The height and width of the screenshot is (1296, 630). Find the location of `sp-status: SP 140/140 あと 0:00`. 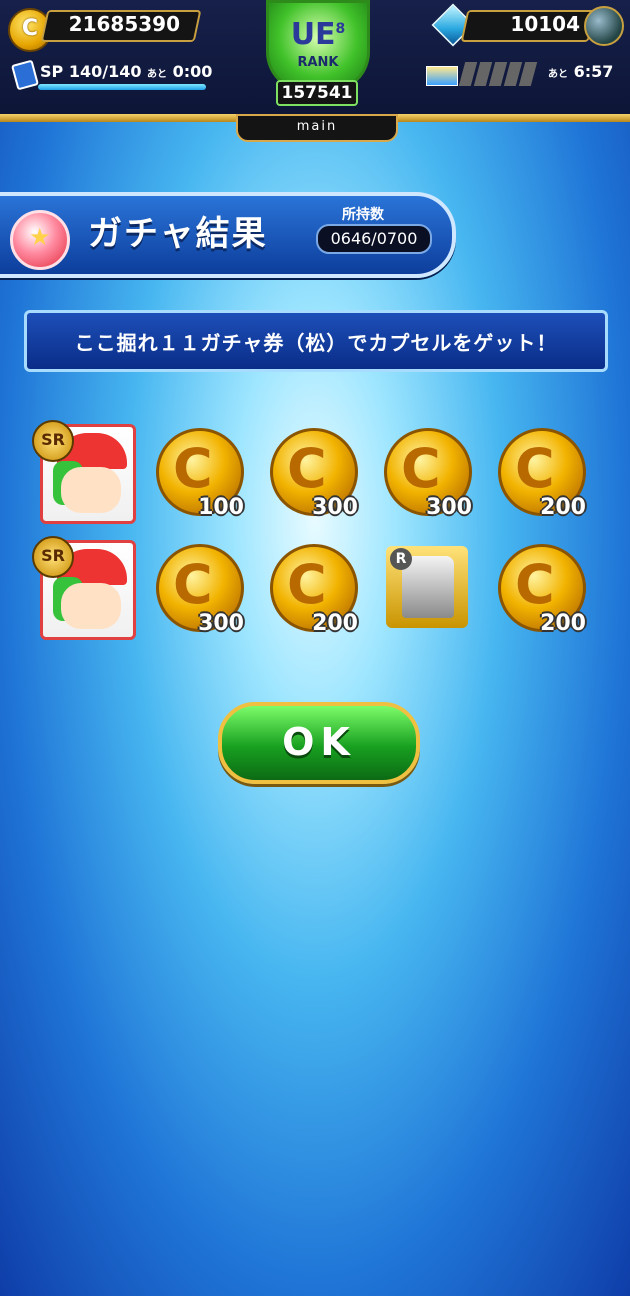

sp-status: SP 140/140 あと 0:00 is located at coordinates (126, 71).